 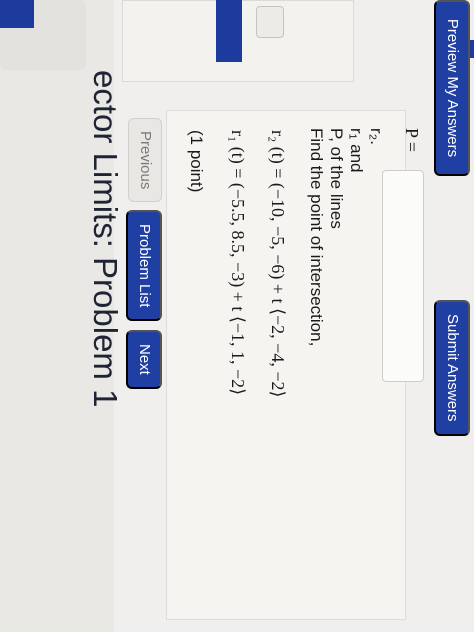 What do you see at coordinates (412, 140) in the screenshot?
I see `answer-label: P =` at bounding box center [412, 140].